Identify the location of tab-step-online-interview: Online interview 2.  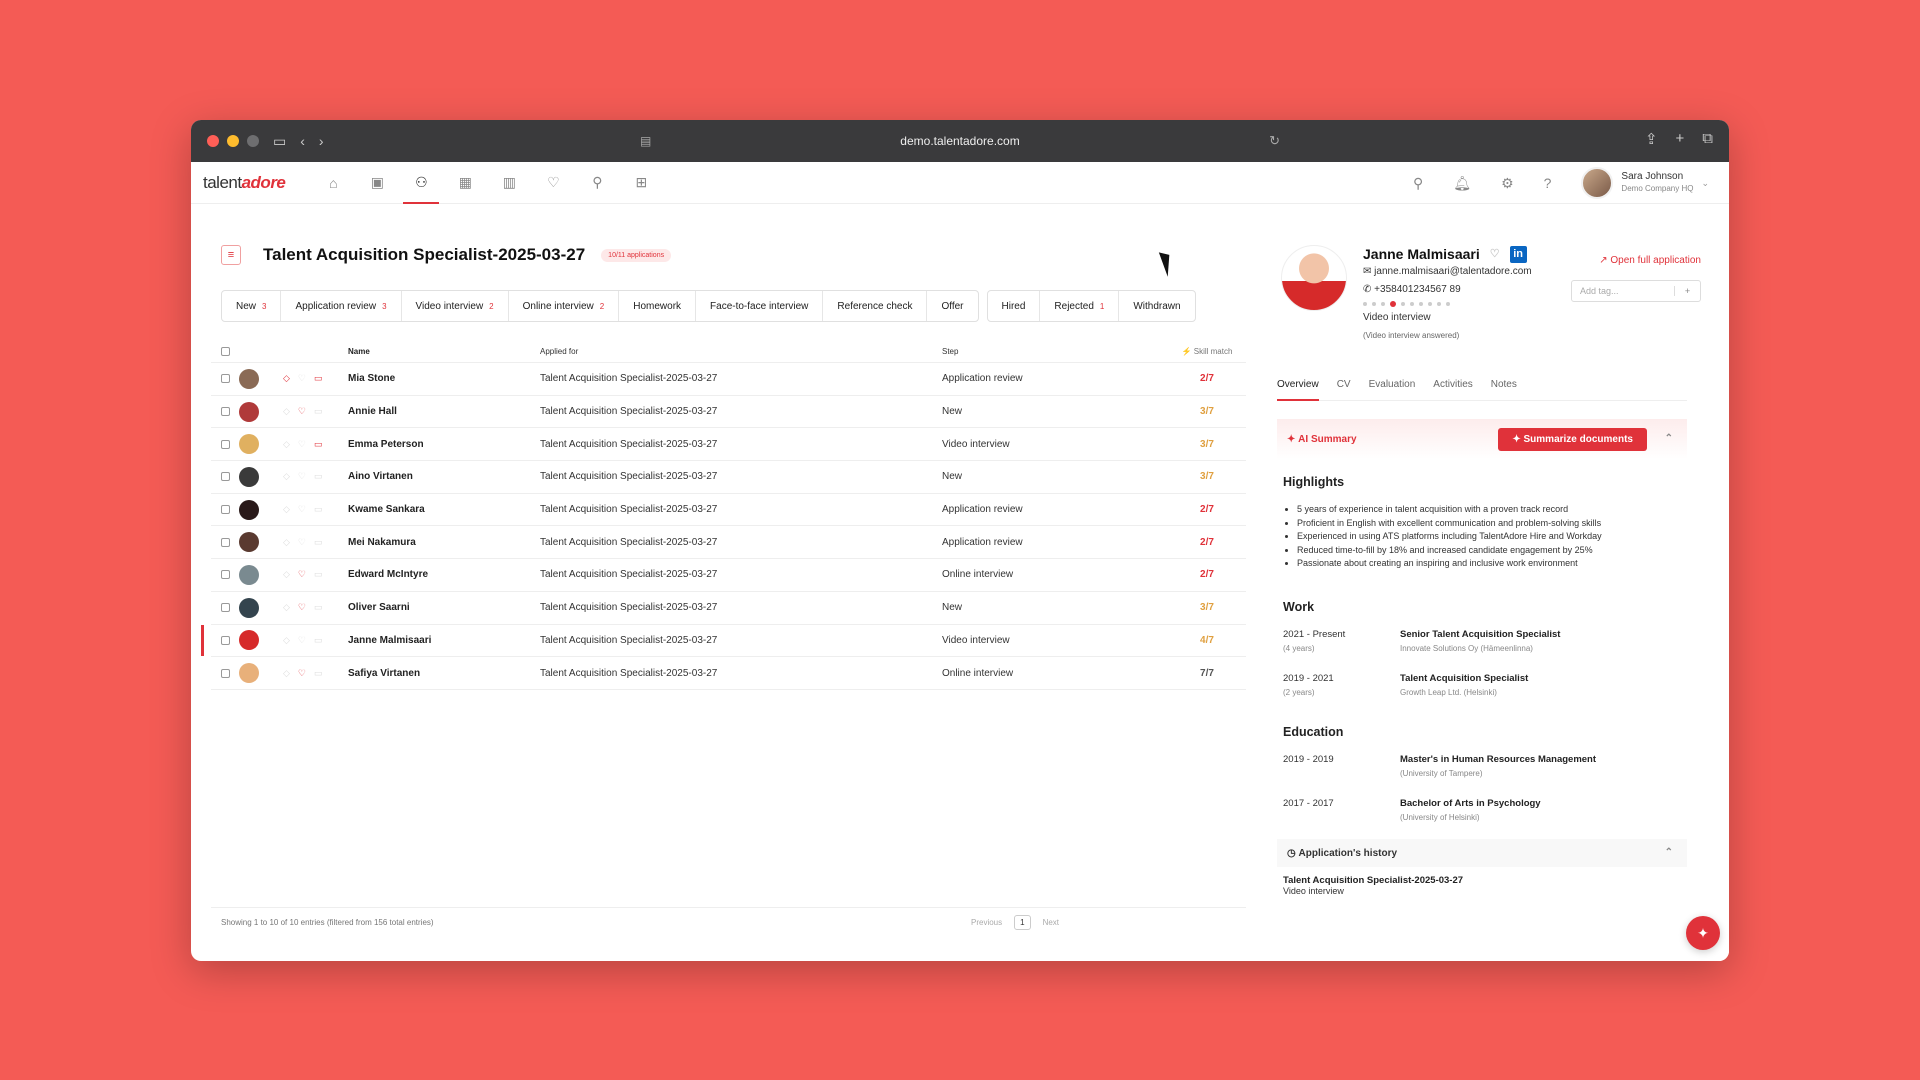
(564, 306).